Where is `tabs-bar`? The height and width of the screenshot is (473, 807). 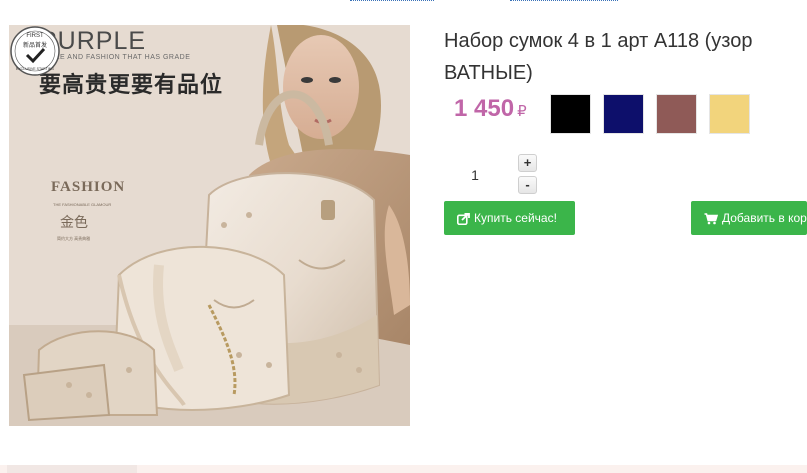 tabs-bar is located at coordinates (403, 469).